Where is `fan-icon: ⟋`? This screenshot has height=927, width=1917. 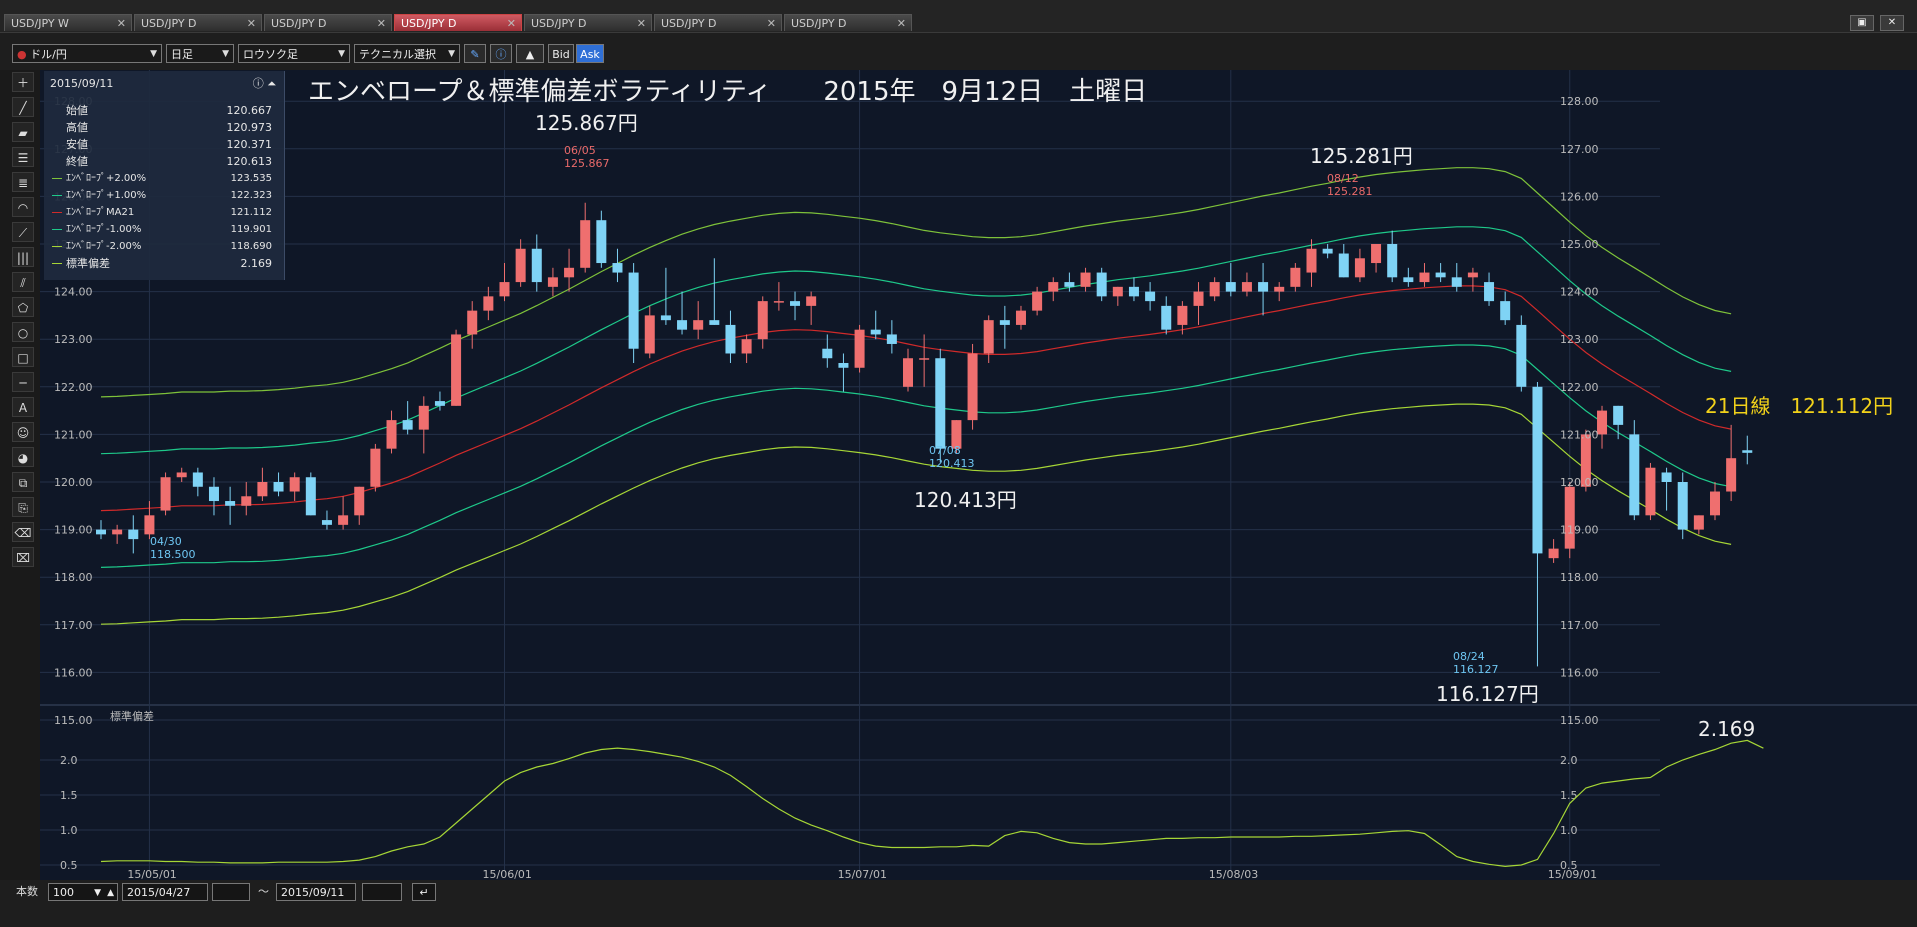
fan-icon: ⟋ is located at coordinates (23, 232).